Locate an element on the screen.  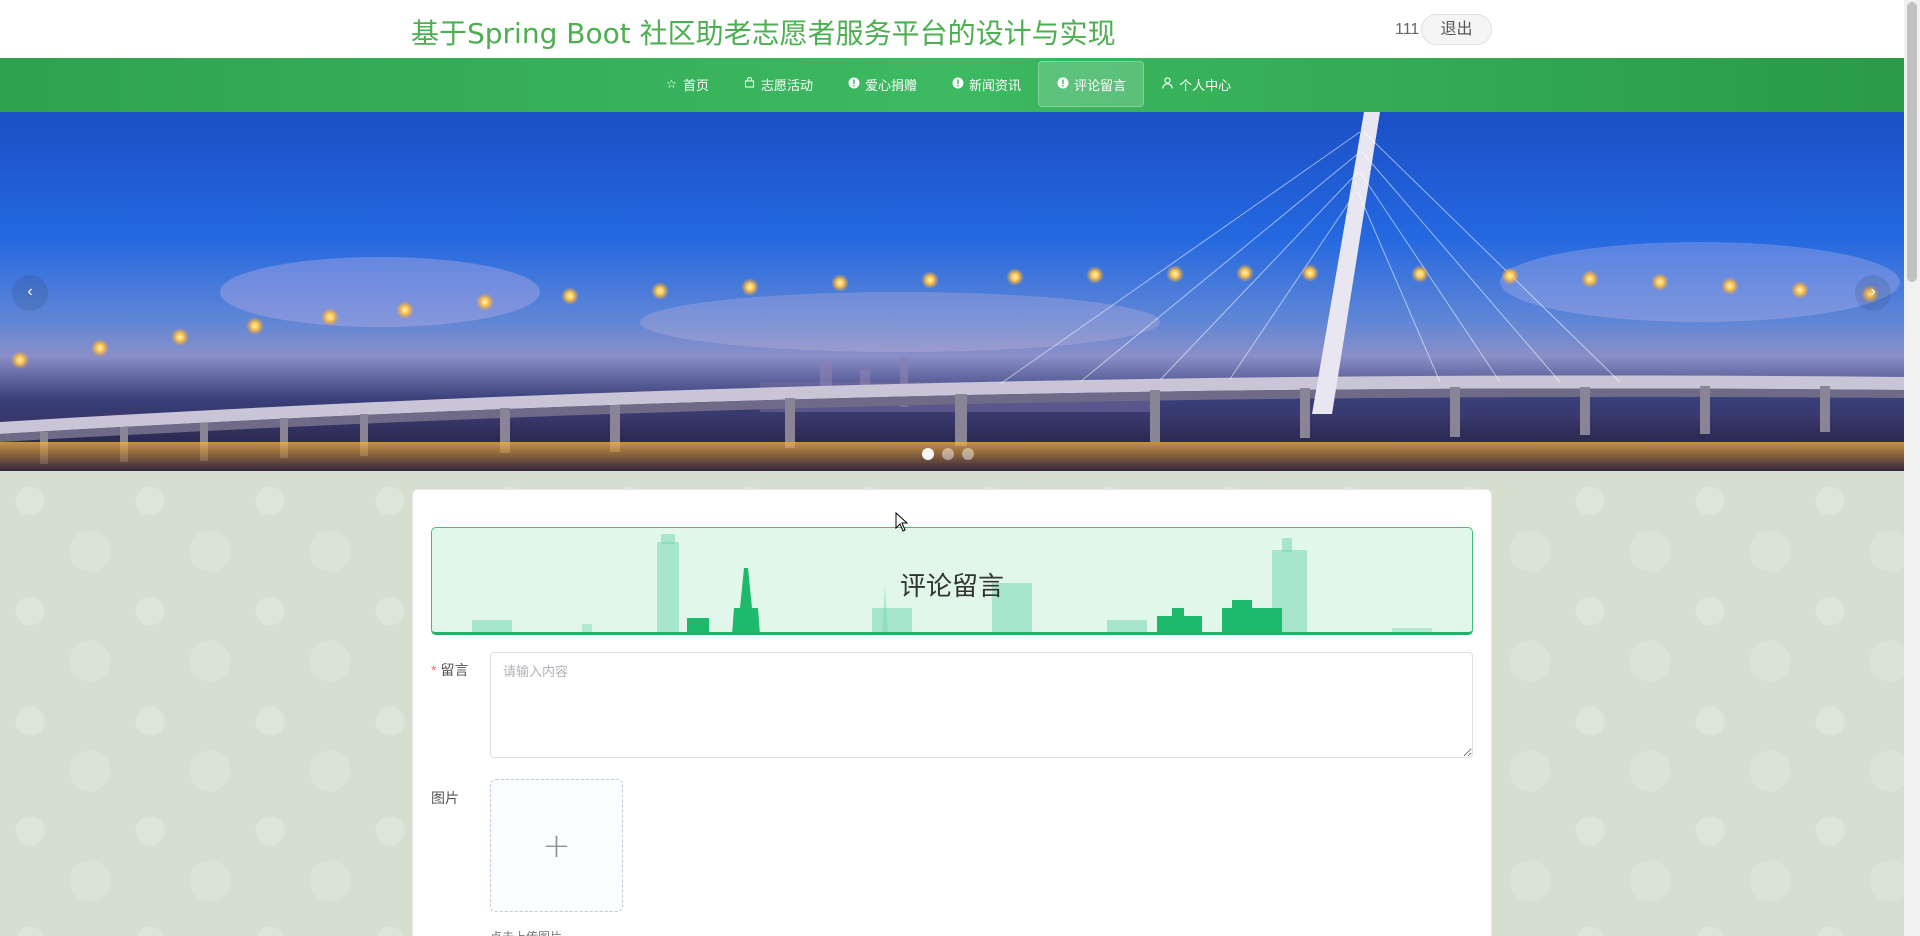
nav-item-profile: 个人中心 is located at coordinates (1196, 84).